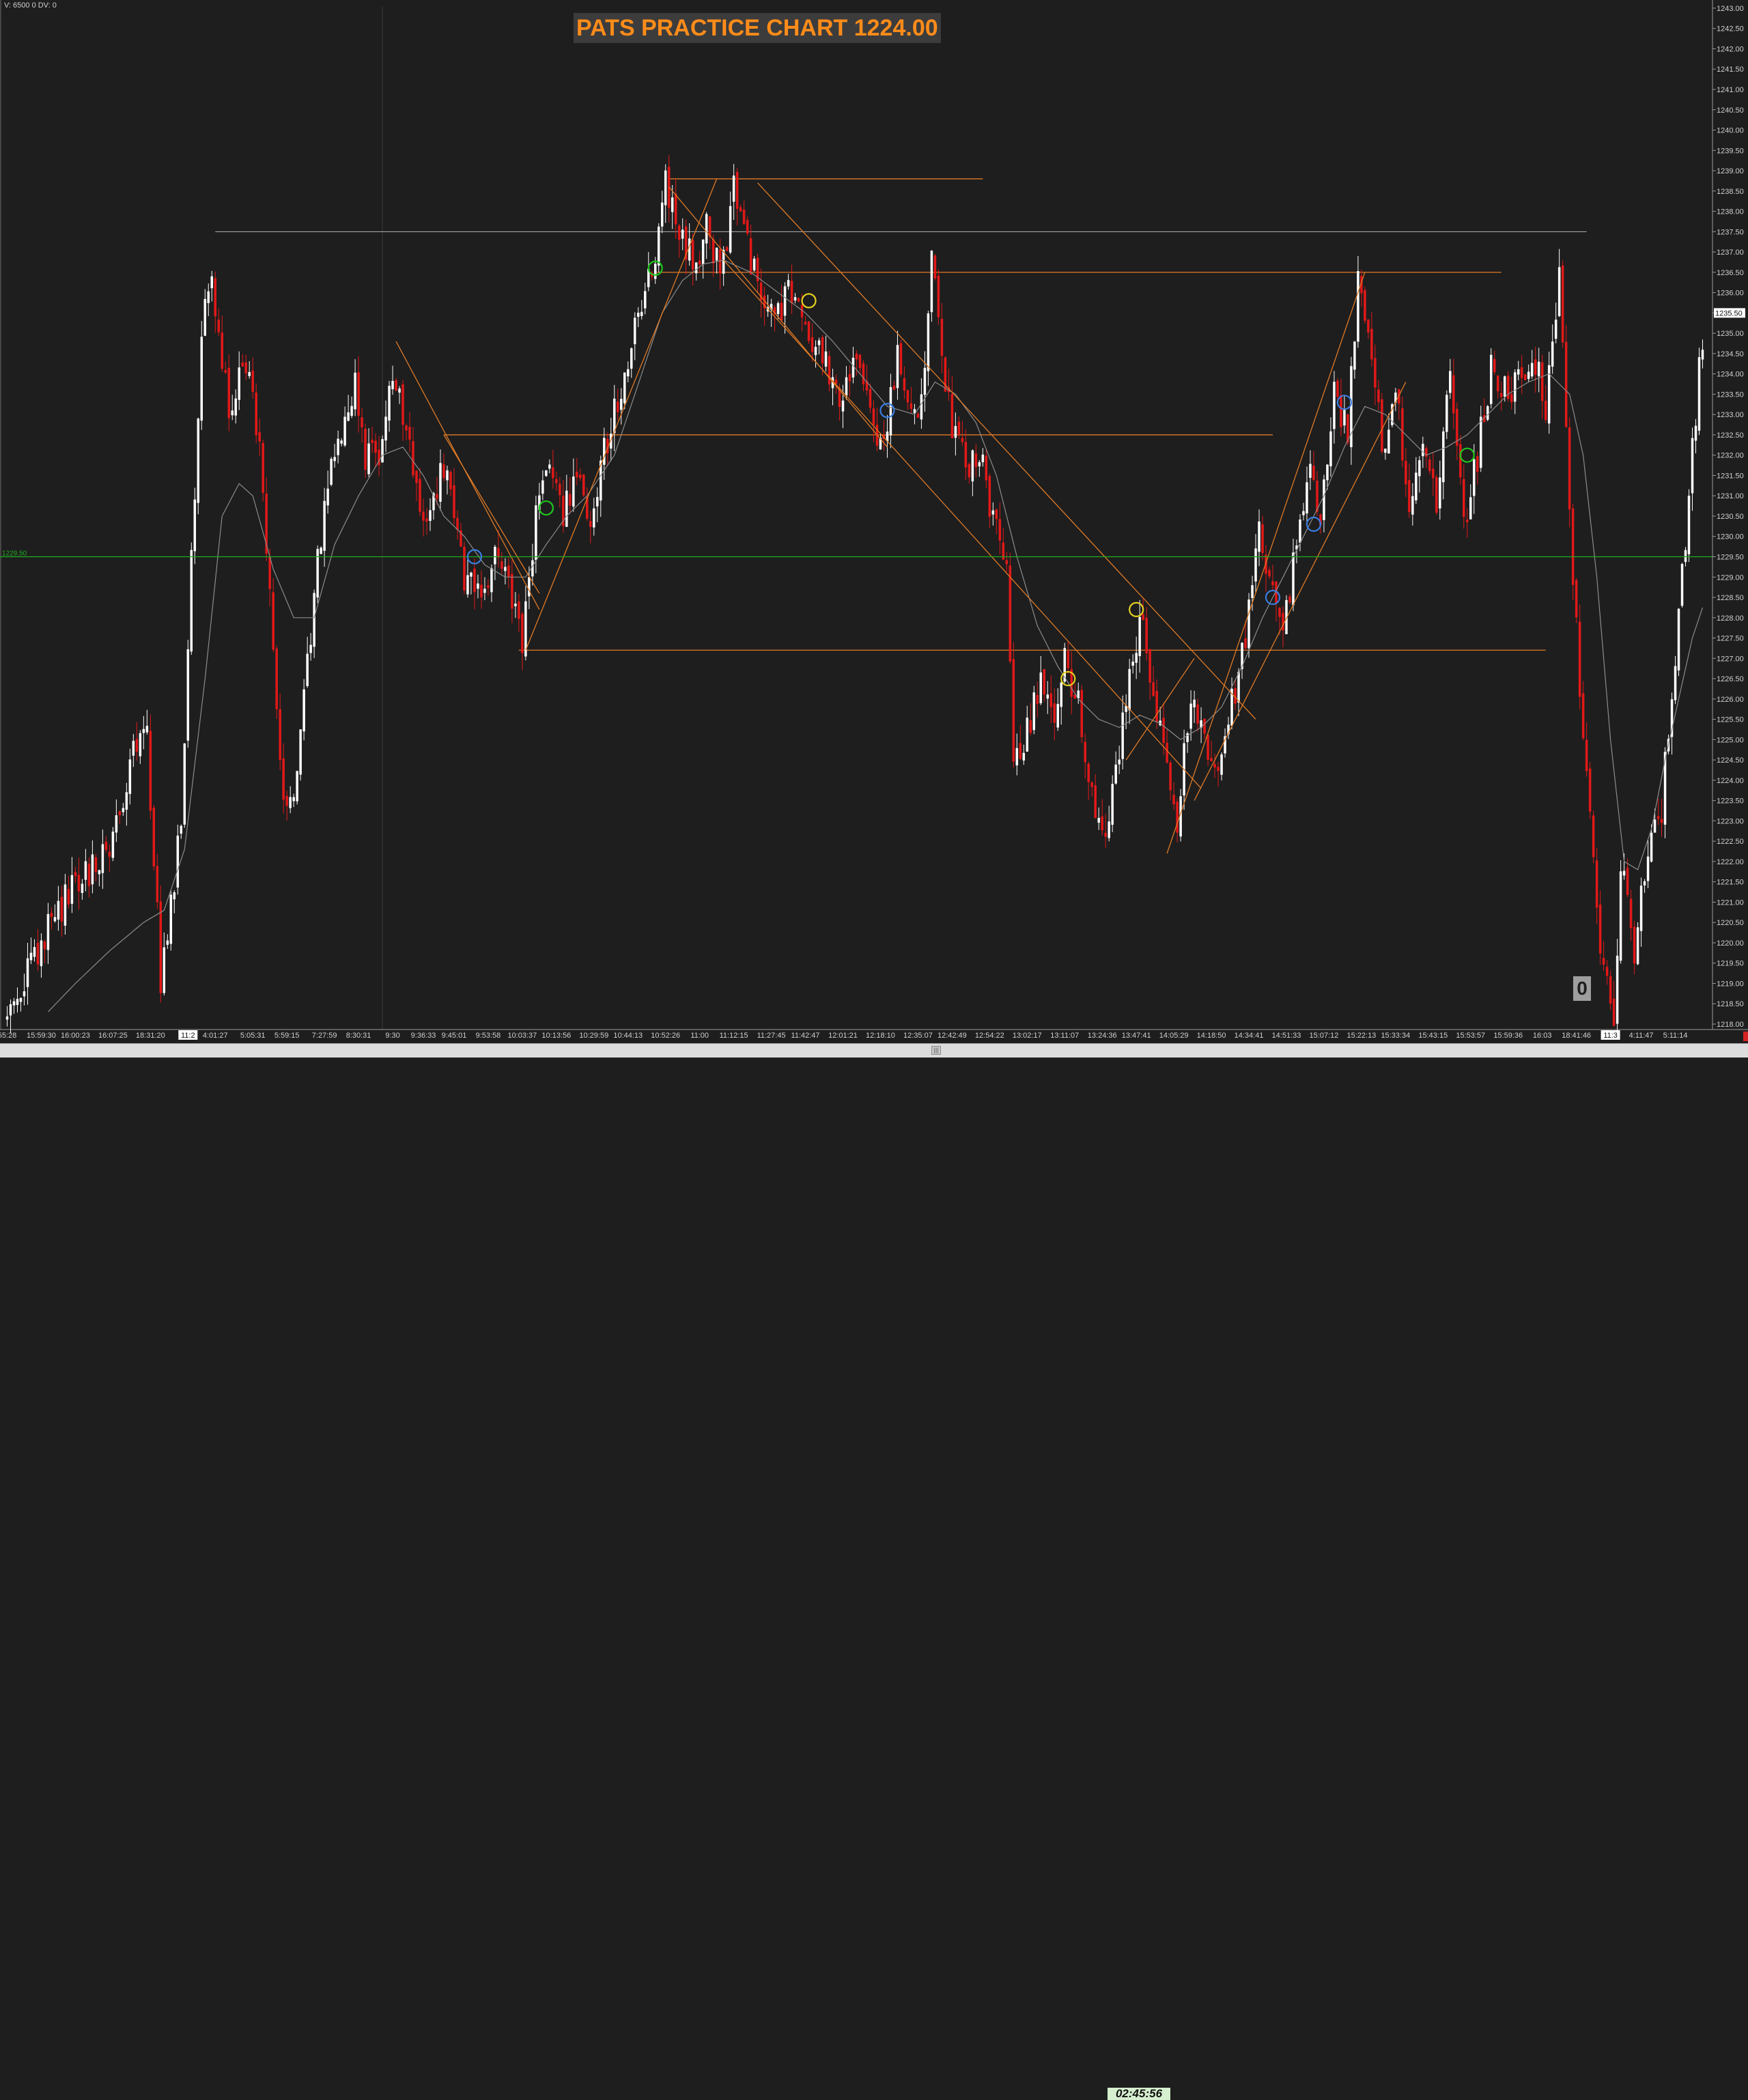  Describe the element at coordinates (1730, 821) in the screenshot. I see `y-tick-label: 1223.00` at that location.